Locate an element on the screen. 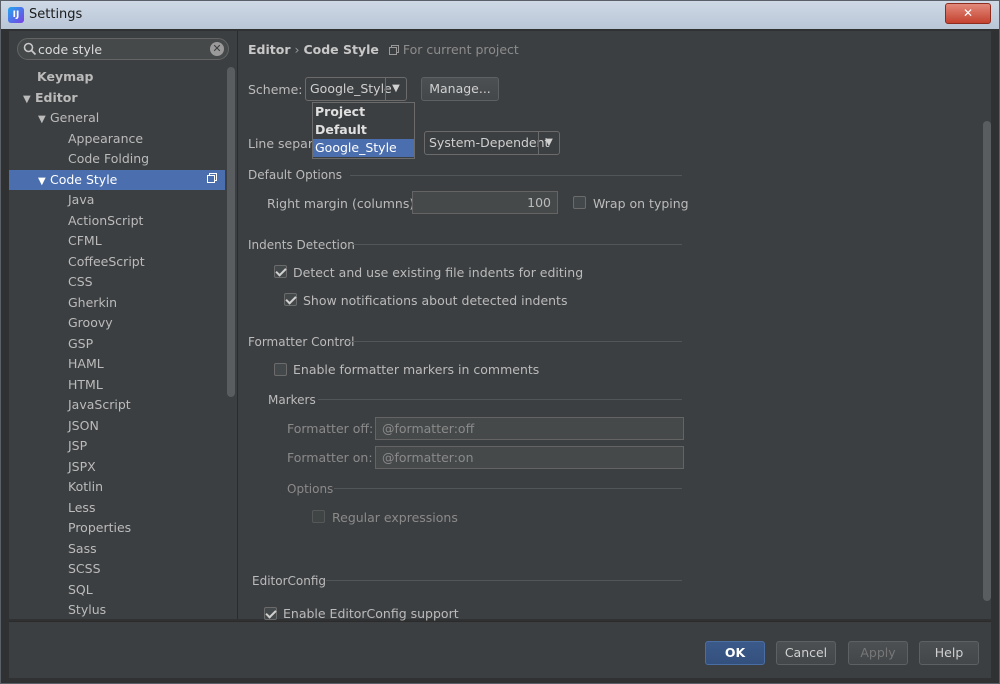 This screenshot has width=1000, height=684. tree-item-label: CoffeeScript is located at coordinates (106, 261).